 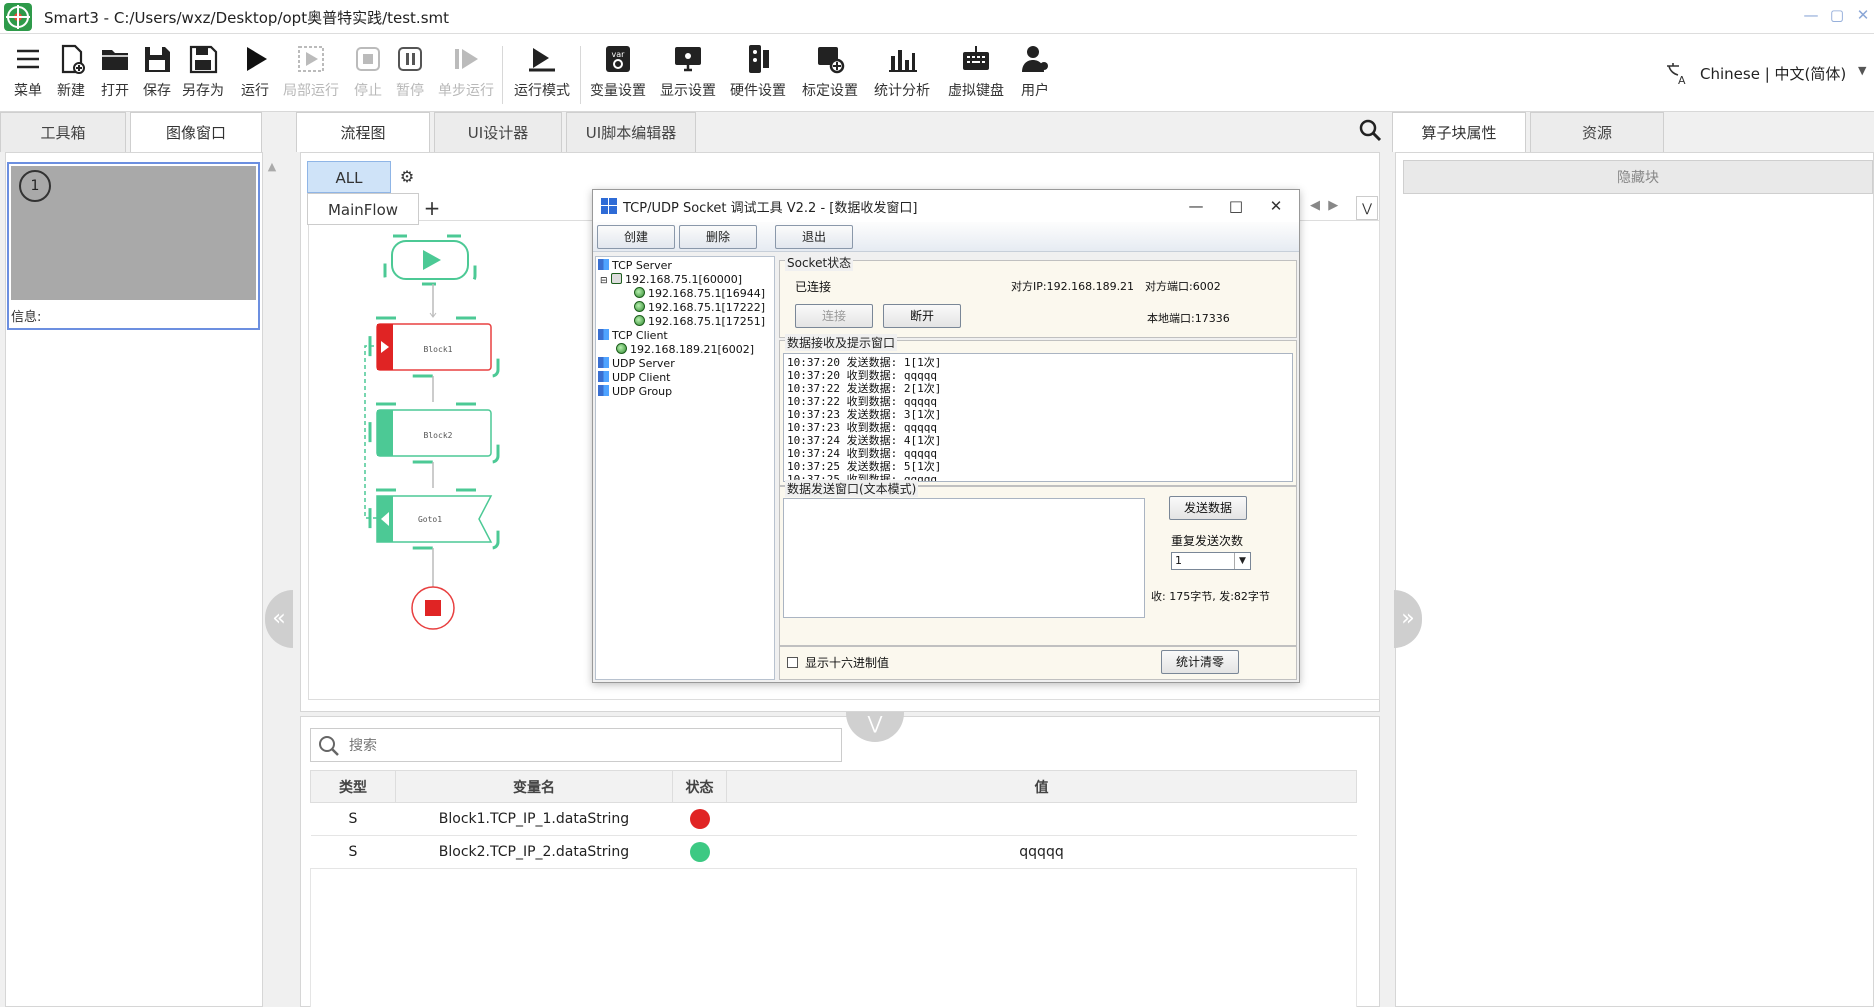 What do you see at coordinates (368, 71) in the screenshot?
I see `stop-button: 停止` at bounding box center [368, 71].